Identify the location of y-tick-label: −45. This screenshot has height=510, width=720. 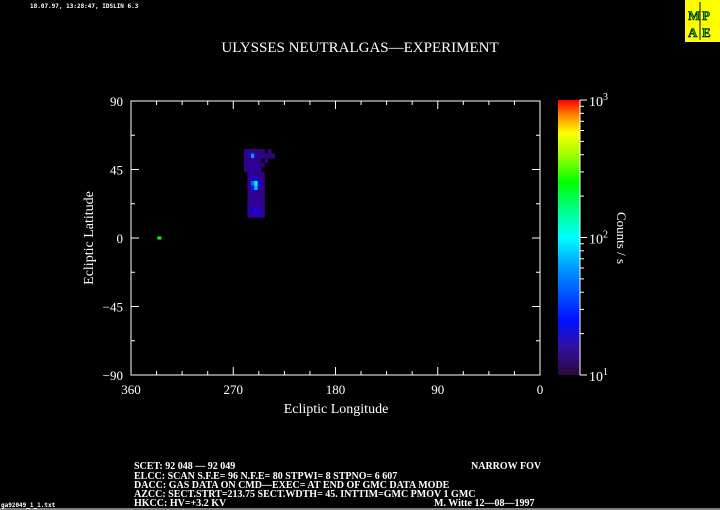
(113, 307).